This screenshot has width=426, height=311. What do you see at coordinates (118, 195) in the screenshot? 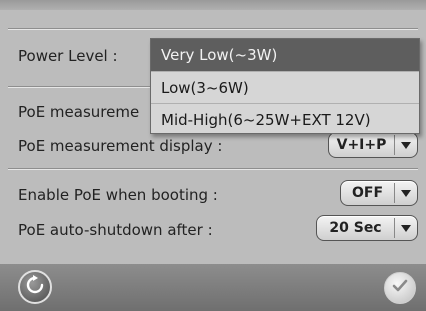
I see `enable-poe-booting-label: Enable PoE when booting :` at bounding box center [118, 195].